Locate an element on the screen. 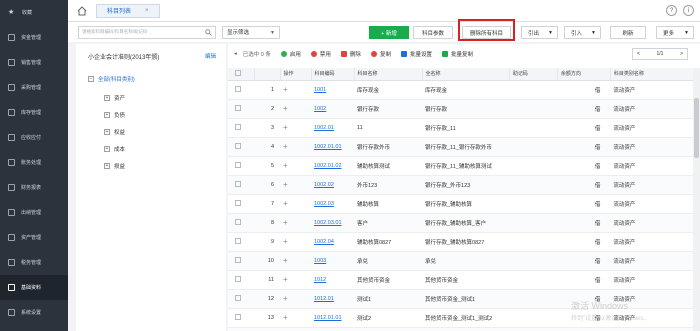 This screenshot has height=331, width=700. tree-node: + 成本 is located at coordinates (114, 149).